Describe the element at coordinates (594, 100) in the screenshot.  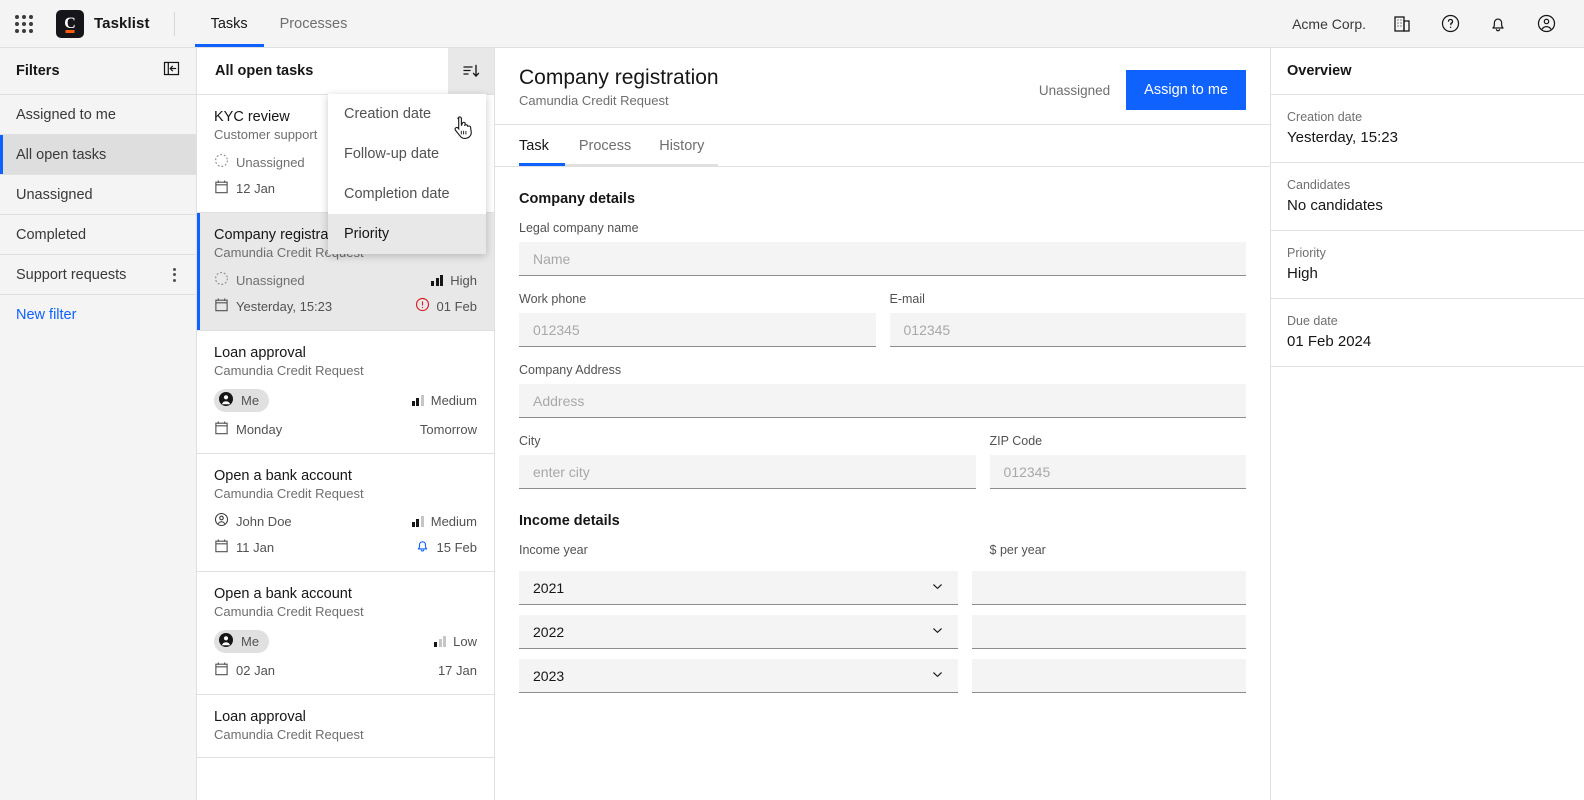
I see `task-process-name: Camundia Credit Request` at that location.